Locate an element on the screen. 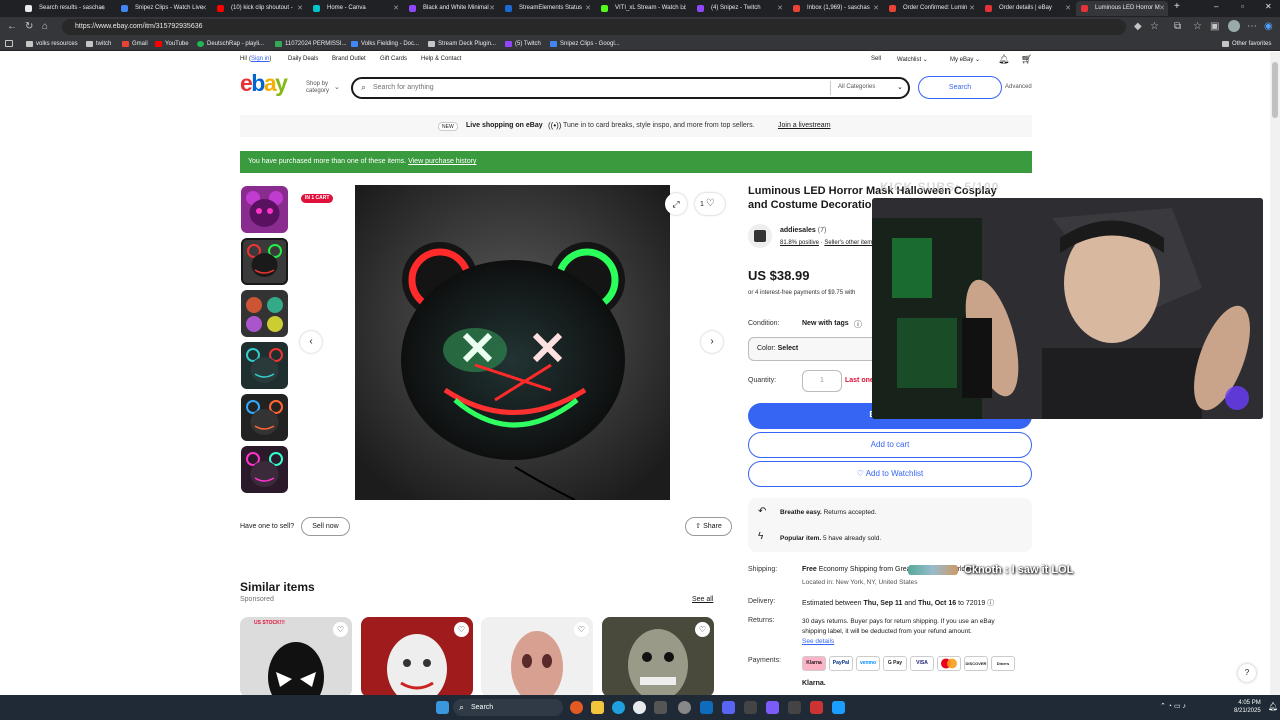  back-icon: ← is located at coordinates (12, 27).